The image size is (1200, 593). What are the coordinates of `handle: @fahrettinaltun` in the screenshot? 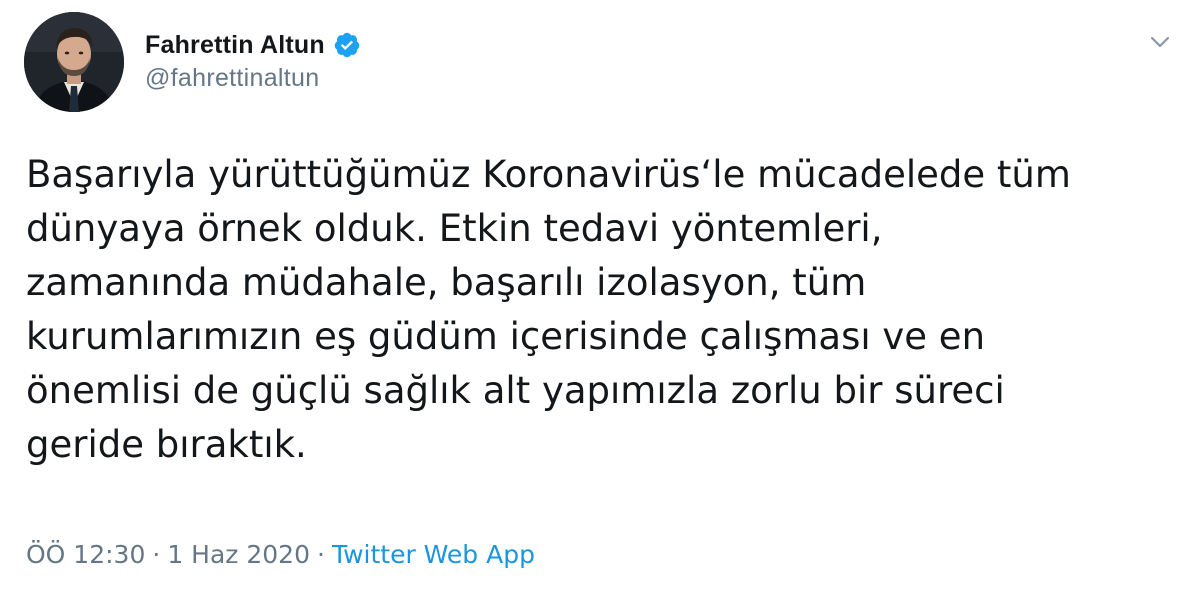 It's located at (253, 78).